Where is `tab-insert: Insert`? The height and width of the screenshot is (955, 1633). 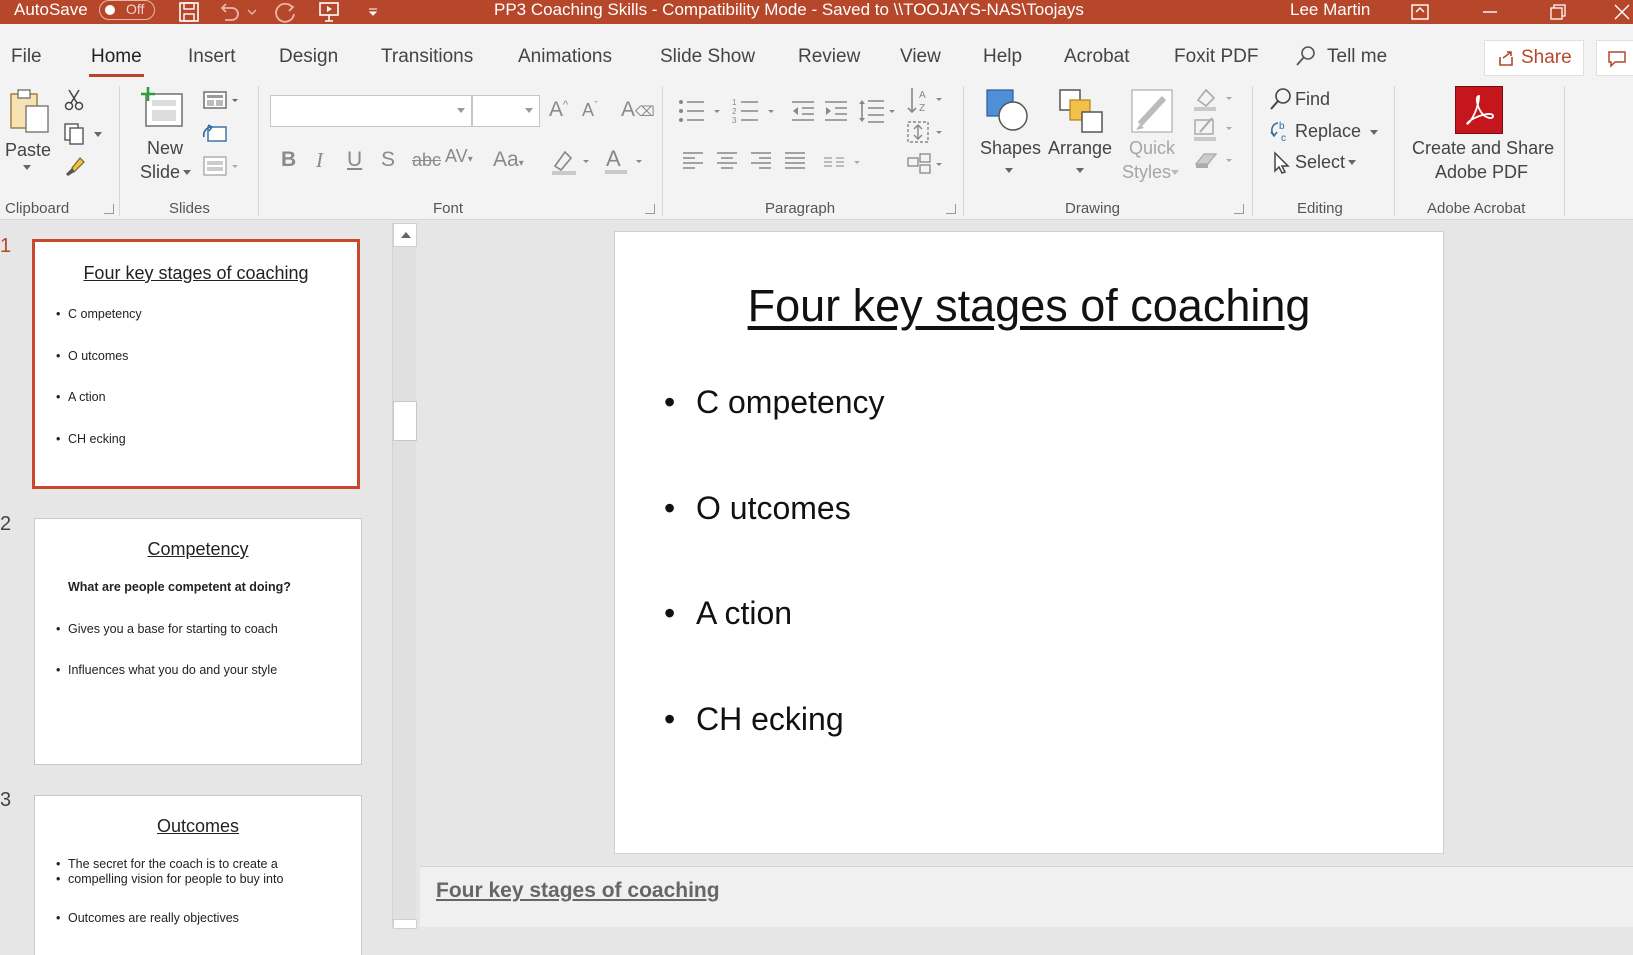
tab-insert: Insert is located at coordinates (212, 57).